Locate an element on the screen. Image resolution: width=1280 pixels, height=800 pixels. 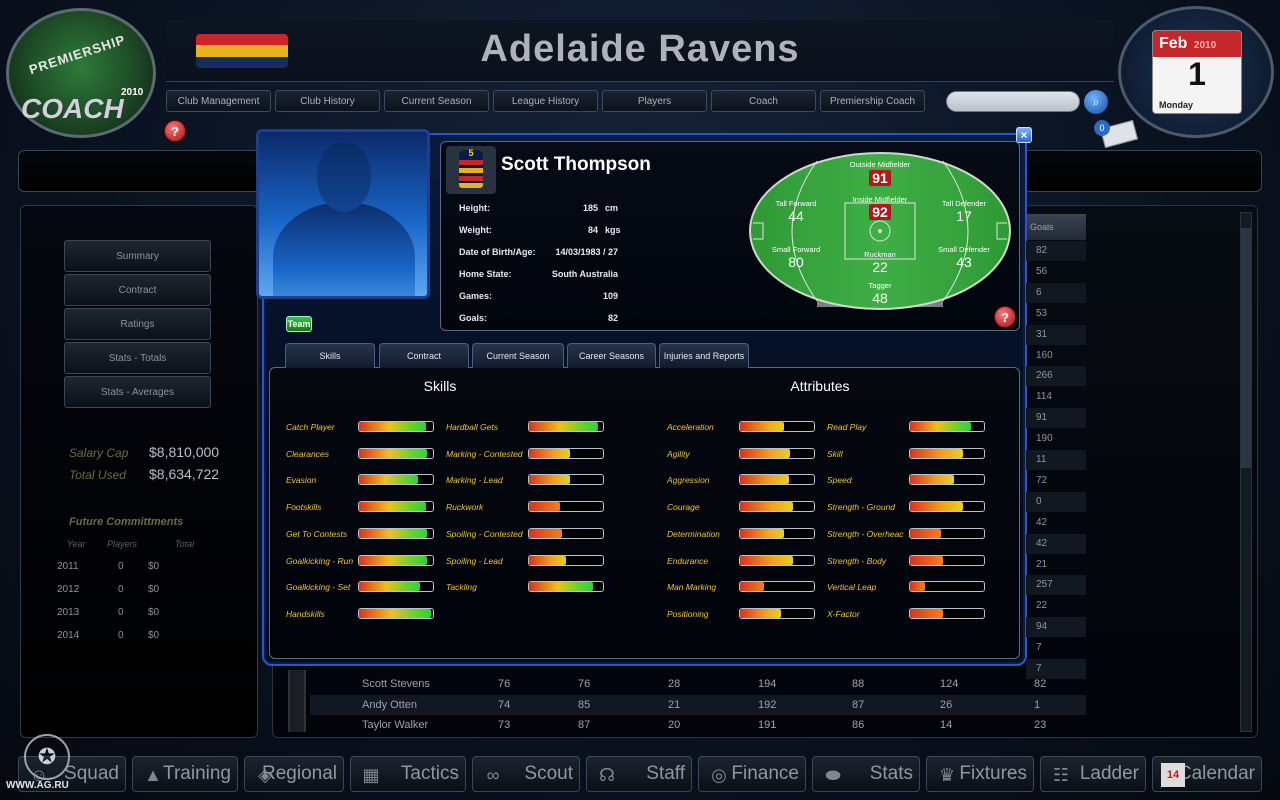
tab-injuries-and-reports: Injuries and Reports is located at coordinates (704, 355).